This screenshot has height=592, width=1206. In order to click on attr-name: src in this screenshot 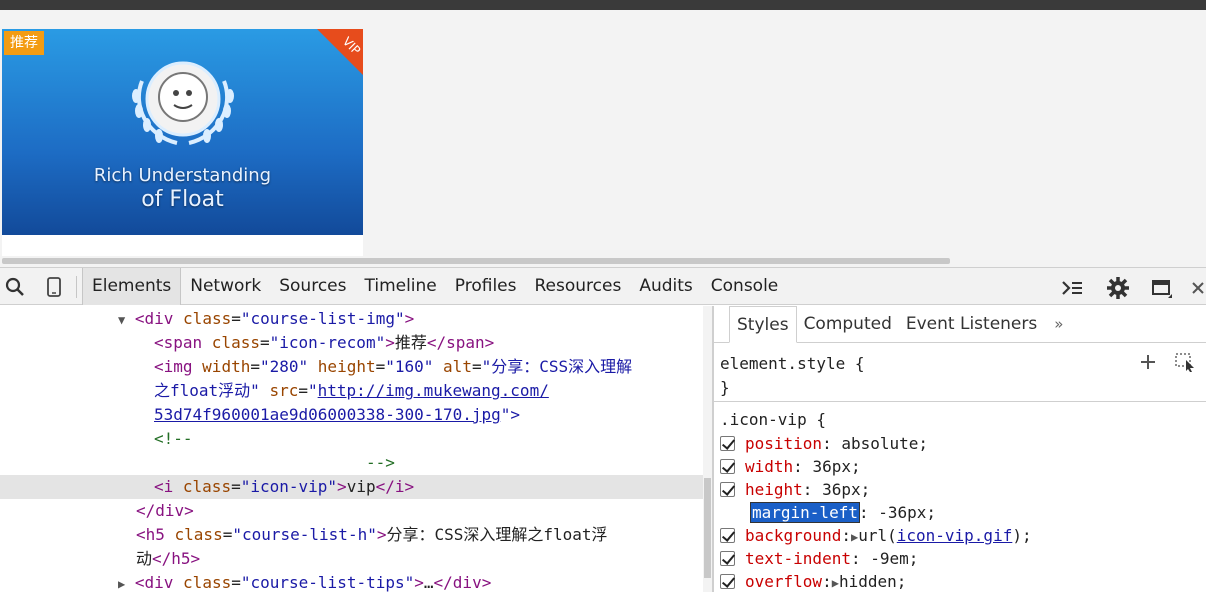, I will do `click(284, 390)`.